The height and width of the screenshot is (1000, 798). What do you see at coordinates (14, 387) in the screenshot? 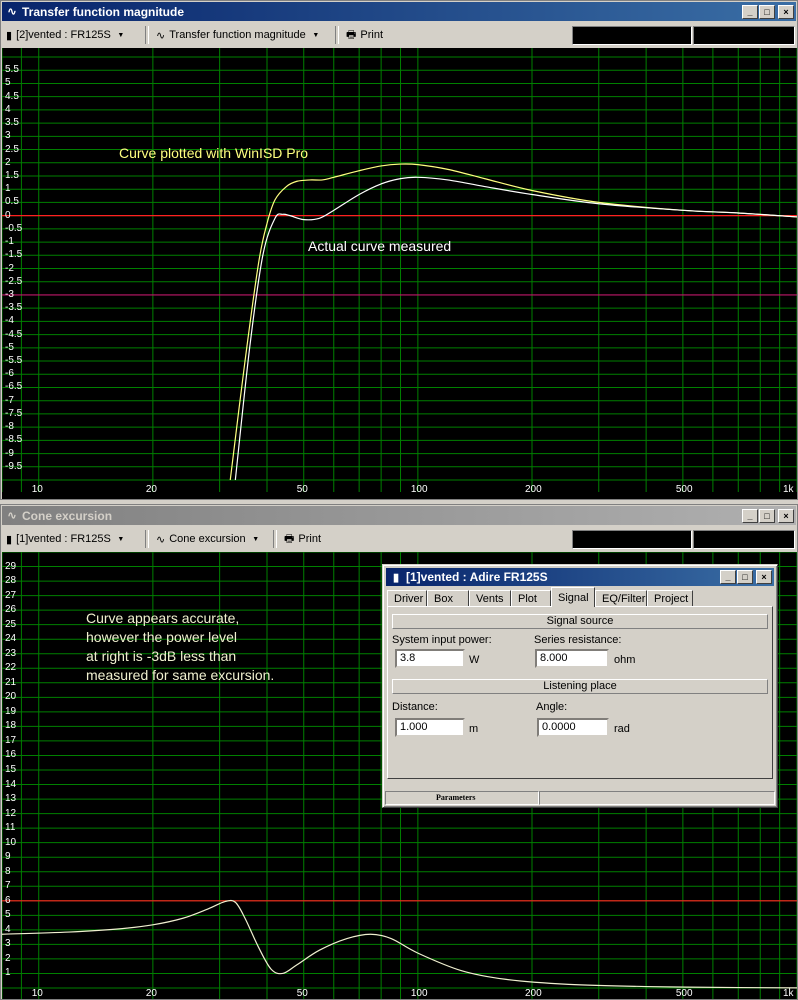
I see `y-tick-label: -6.5` at bounding box center [14, 387].